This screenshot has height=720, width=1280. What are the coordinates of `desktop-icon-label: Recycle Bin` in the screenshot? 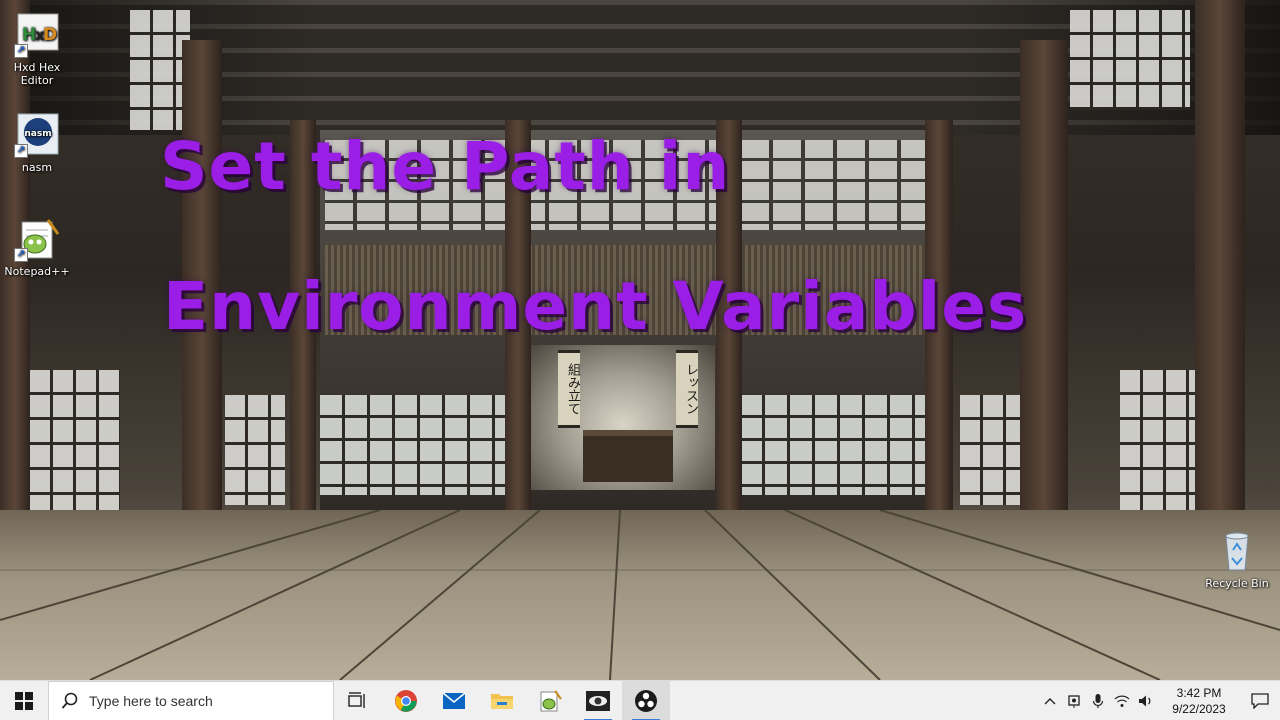 It's located at (1237, 583).